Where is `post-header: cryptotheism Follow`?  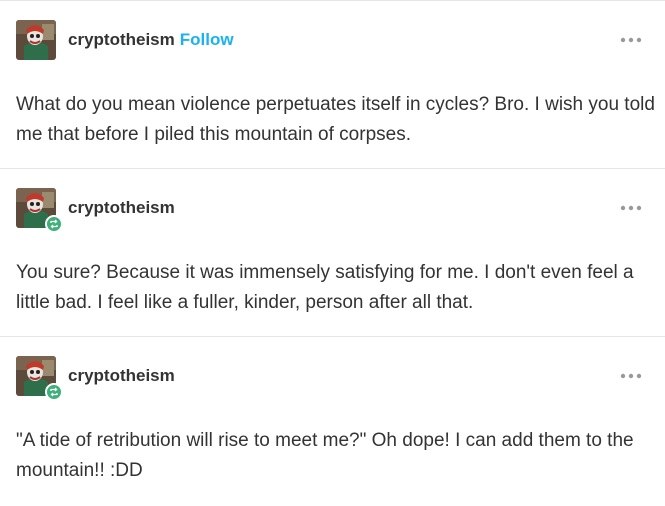 post-header: cryptotheism Follow is located at coordinates (125, 40).